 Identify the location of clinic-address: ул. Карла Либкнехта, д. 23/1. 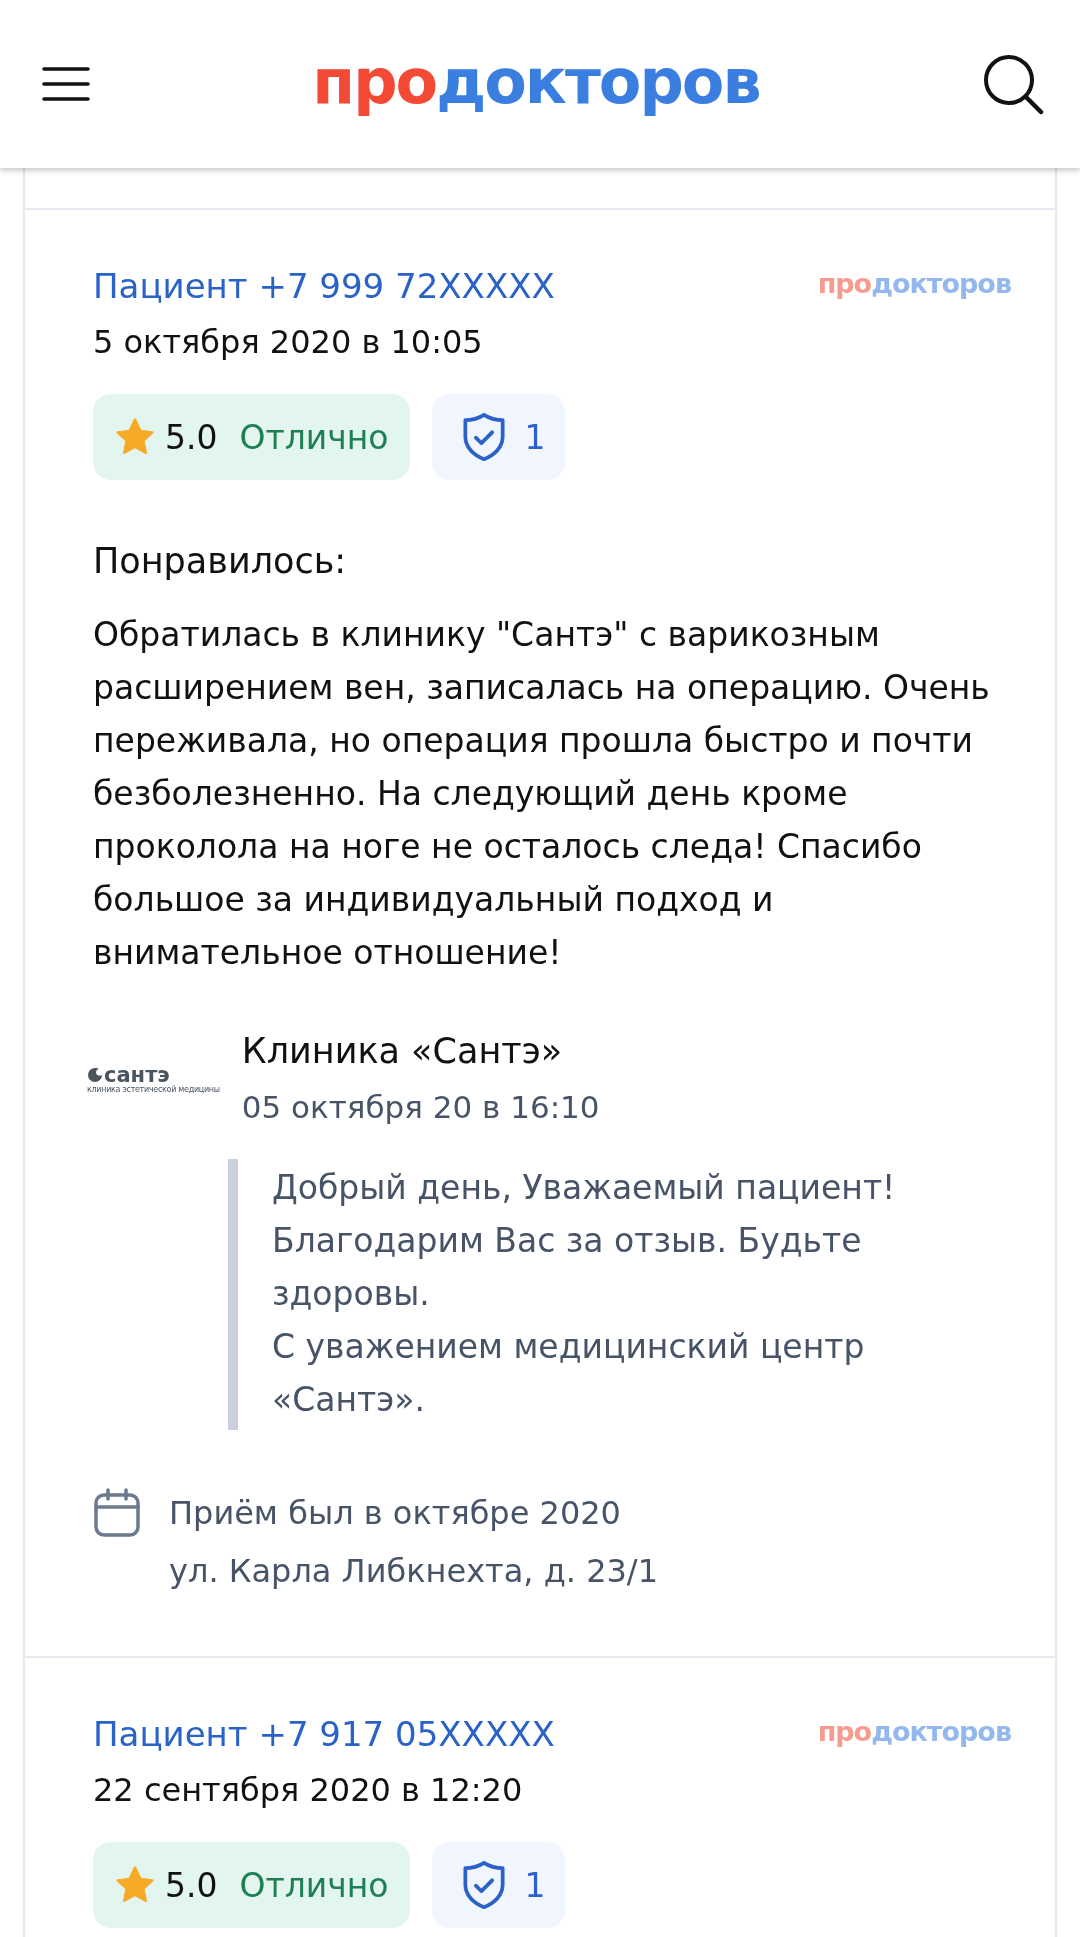
(413, 1571).